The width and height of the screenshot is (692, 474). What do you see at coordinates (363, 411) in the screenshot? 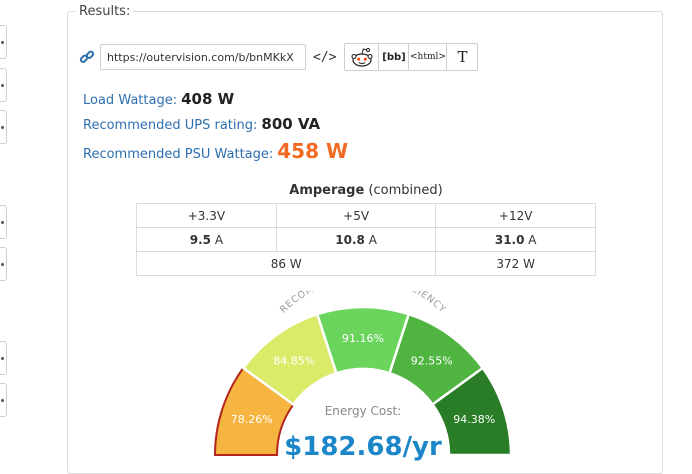
I see `energy-cost-label: Energy Cost:` at bounding box center [363, 411].